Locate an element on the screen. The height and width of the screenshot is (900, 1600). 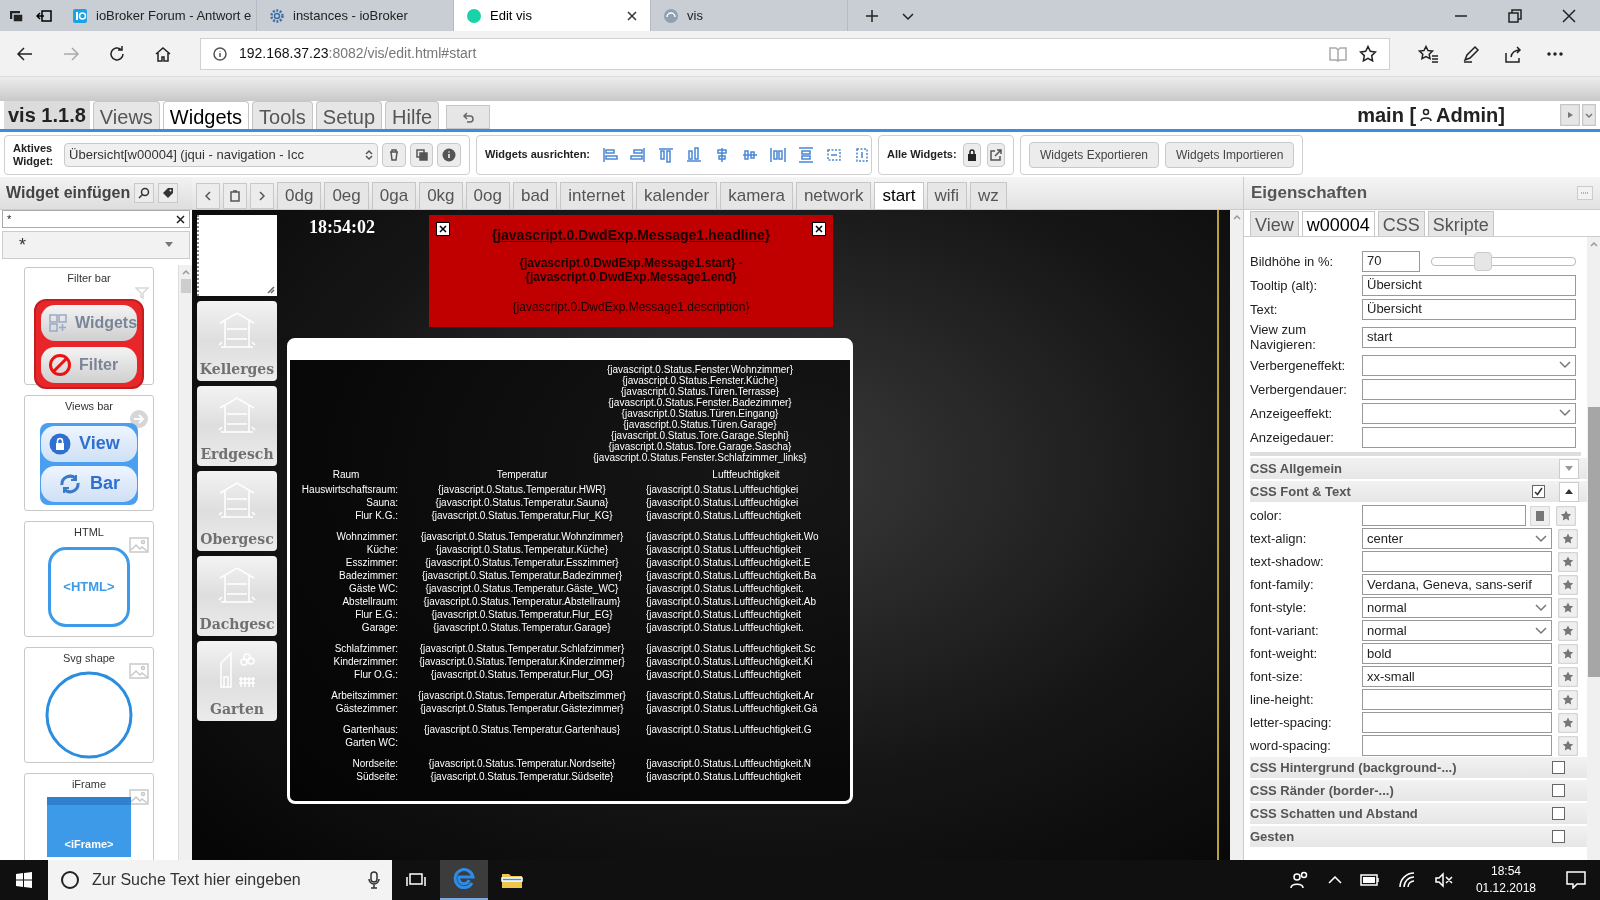
navigation-button: Obergesc is located at coordinates (237, 511).